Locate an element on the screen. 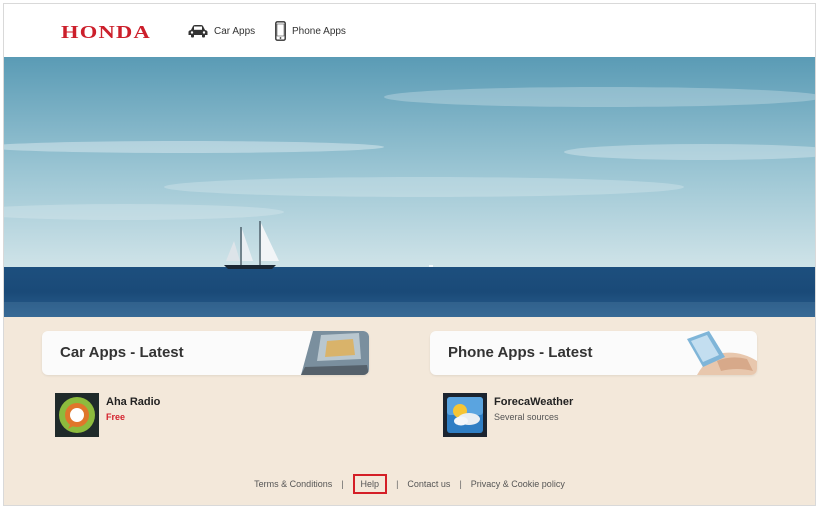 The width and height of the screenshot is (819, 509). phone-app-item: ForecaWeather Several sources is located at coordinates (508, 415).